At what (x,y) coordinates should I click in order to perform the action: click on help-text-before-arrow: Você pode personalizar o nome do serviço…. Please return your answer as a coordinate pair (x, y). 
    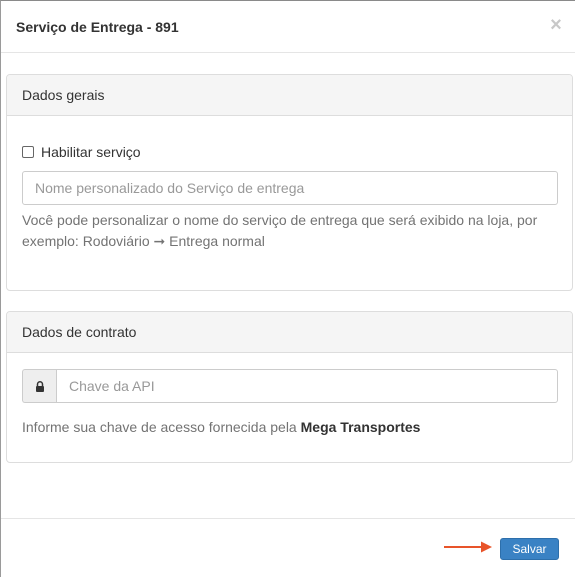
    Looking at the image, I should click on (280, 230).